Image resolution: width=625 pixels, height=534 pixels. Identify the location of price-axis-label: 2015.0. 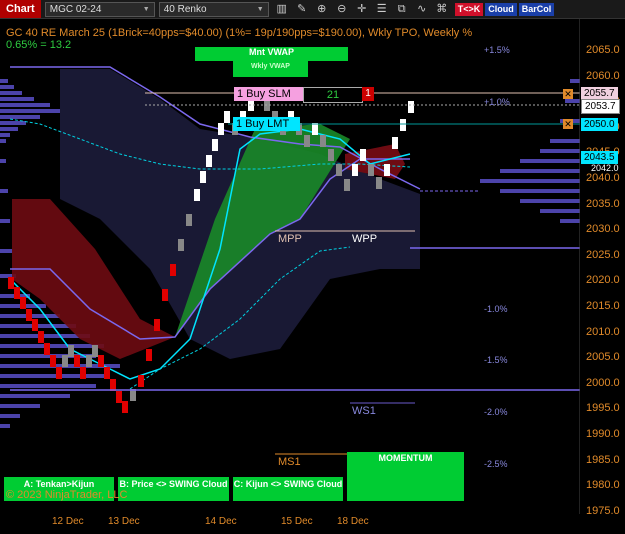
(603, 306).